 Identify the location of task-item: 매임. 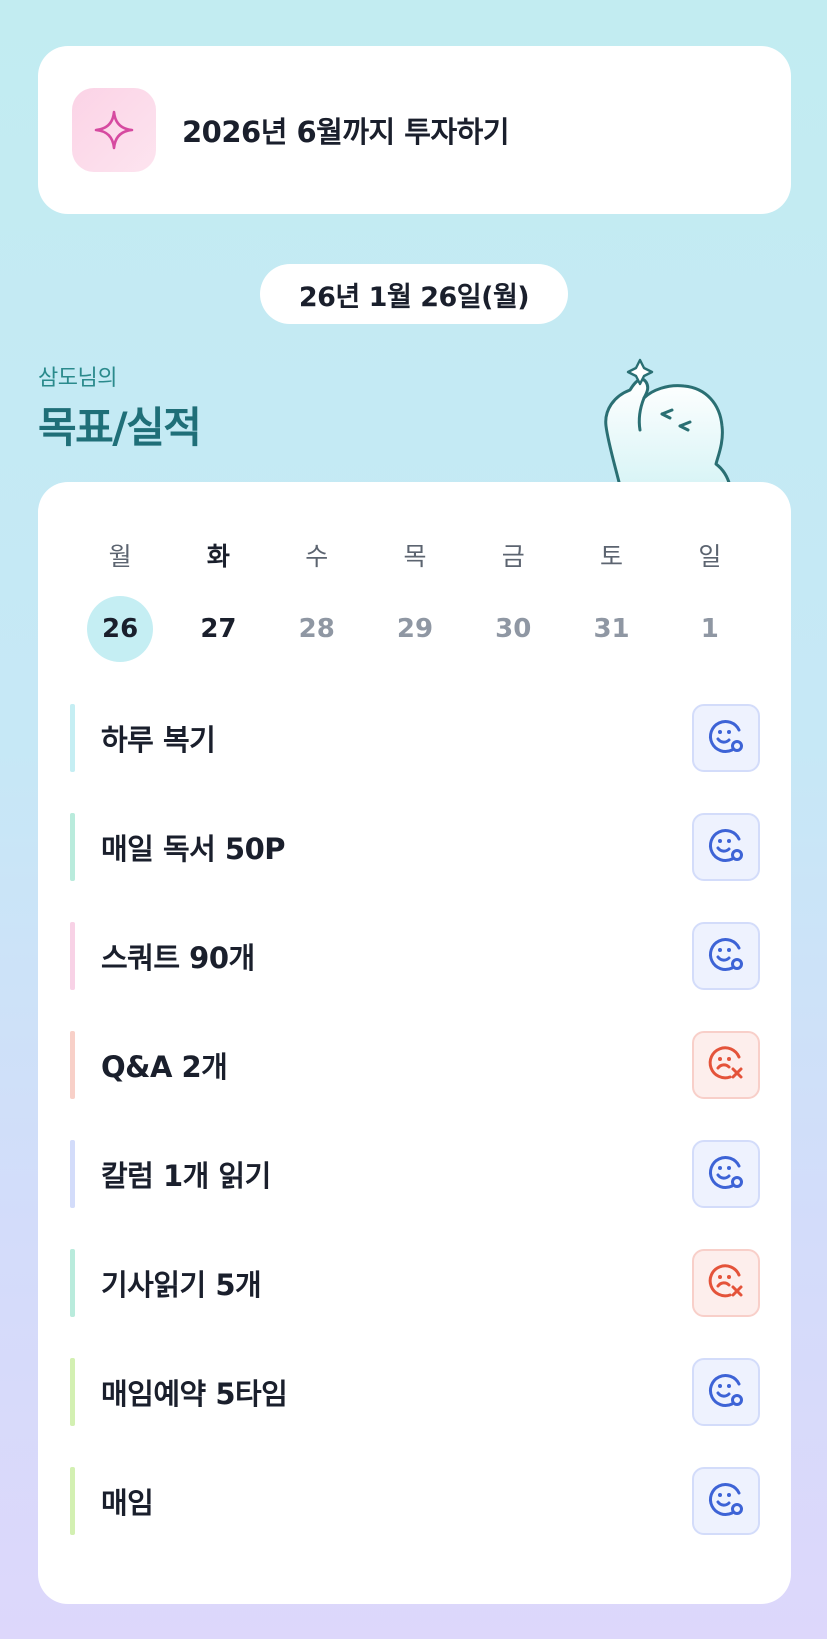
(415, 1501).